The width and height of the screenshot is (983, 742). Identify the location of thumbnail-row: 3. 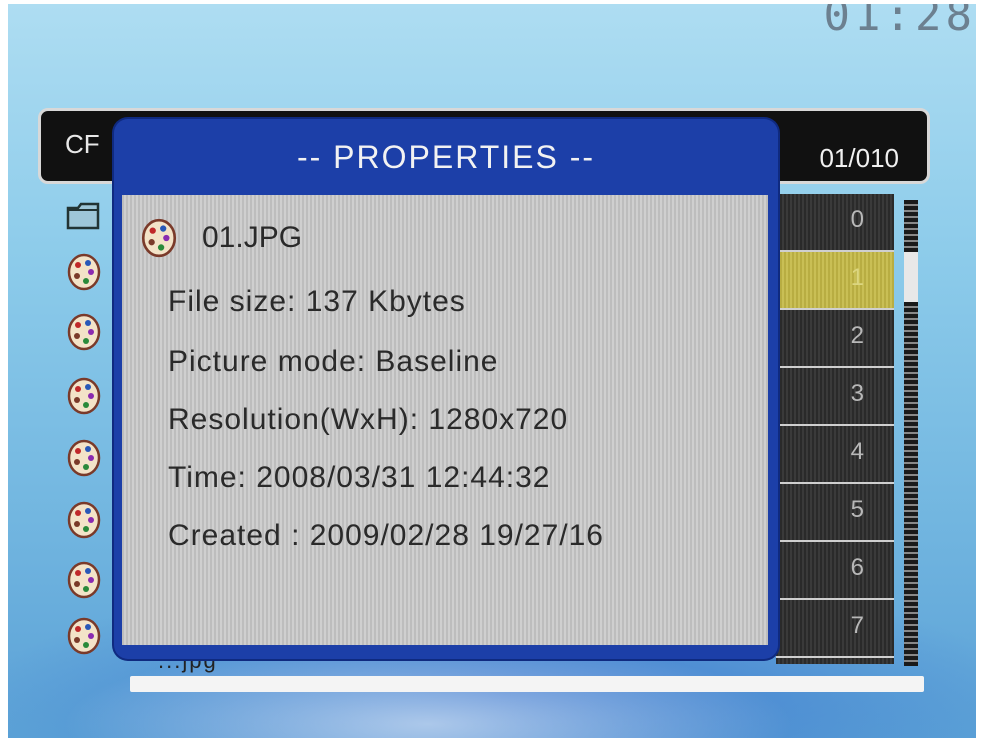
(835, 397).